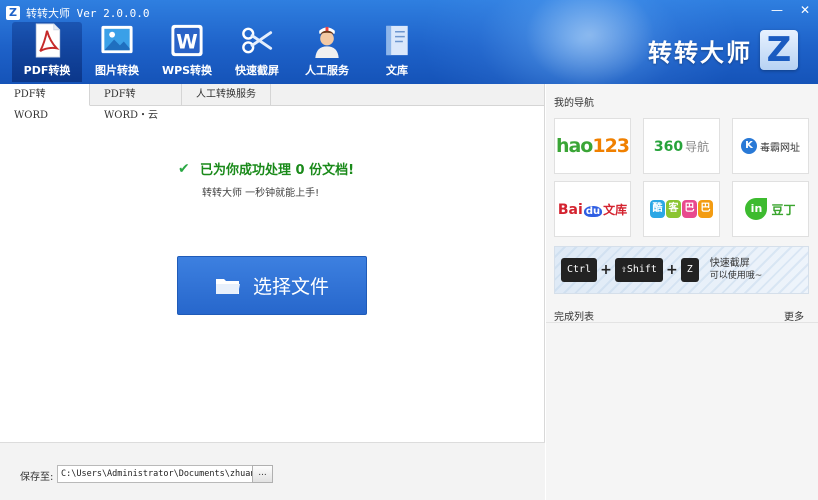 The width and height of the screenshot is (818, 500). What do you see at coordinates (136, 102) in the screenshot?
I see `tab-pdf-to-word-cloud: PDF转WORD・云` at bounding box center [136, 102].